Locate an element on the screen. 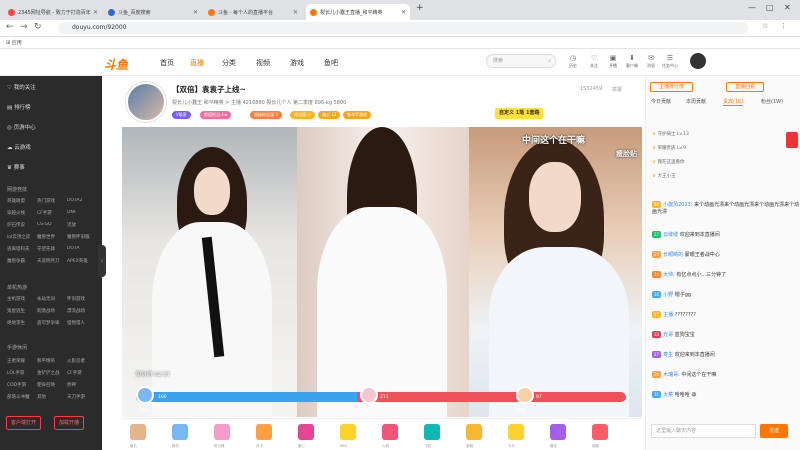 The image size is (800, 450). category-link: 英雄联盟 is located at coordinates (22, 201).